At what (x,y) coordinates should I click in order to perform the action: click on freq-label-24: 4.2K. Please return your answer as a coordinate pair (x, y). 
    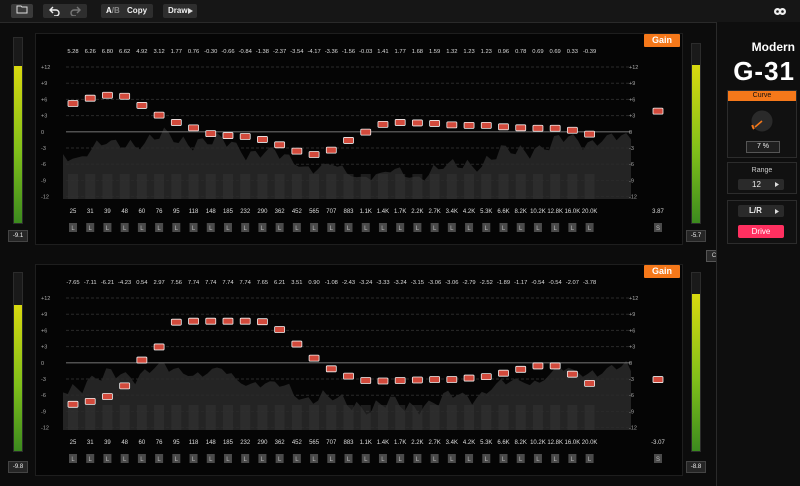
    Looking at the image, I should click on (469, 212).